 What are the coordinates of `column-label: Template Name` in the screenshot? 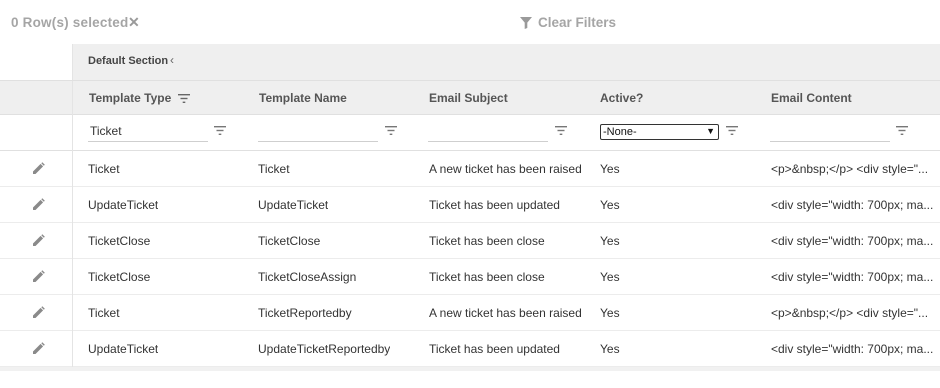 It's located at (303, 98).